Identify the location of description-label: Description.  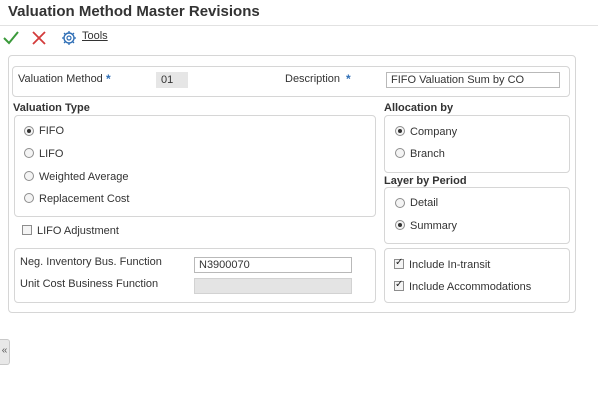
(313, 79).